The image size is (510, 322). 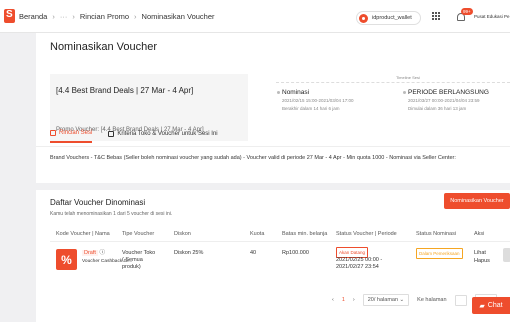 I want to click on chat-label: Chat, so click(x=495, y=305).